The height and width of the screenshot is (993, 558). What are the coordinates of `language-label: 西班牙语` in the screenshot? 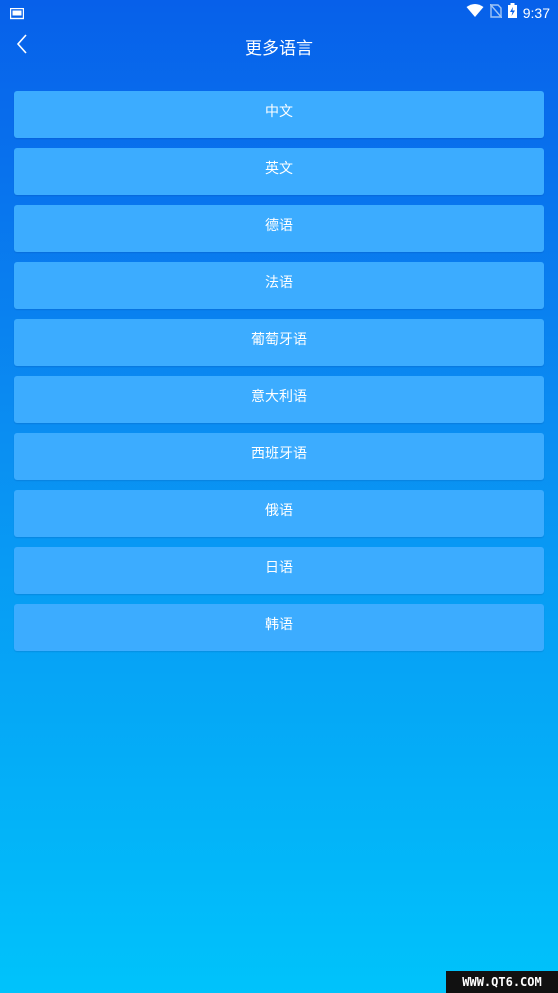 It's located at (279, 454).